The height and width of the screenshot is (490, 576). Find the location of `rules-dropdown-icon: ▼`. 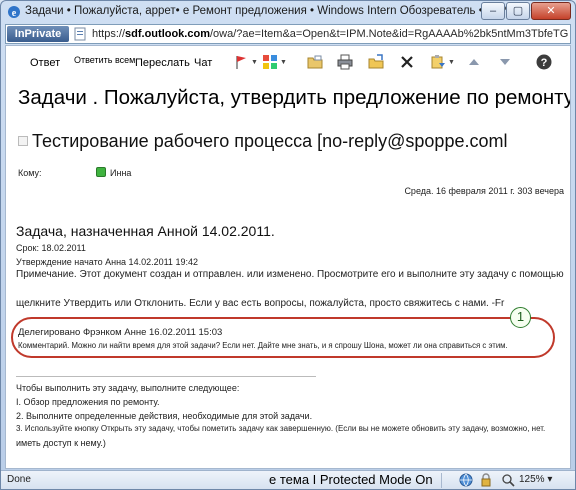

rules-dropdown-icon: ▼ is located at coordinates (451, 62).